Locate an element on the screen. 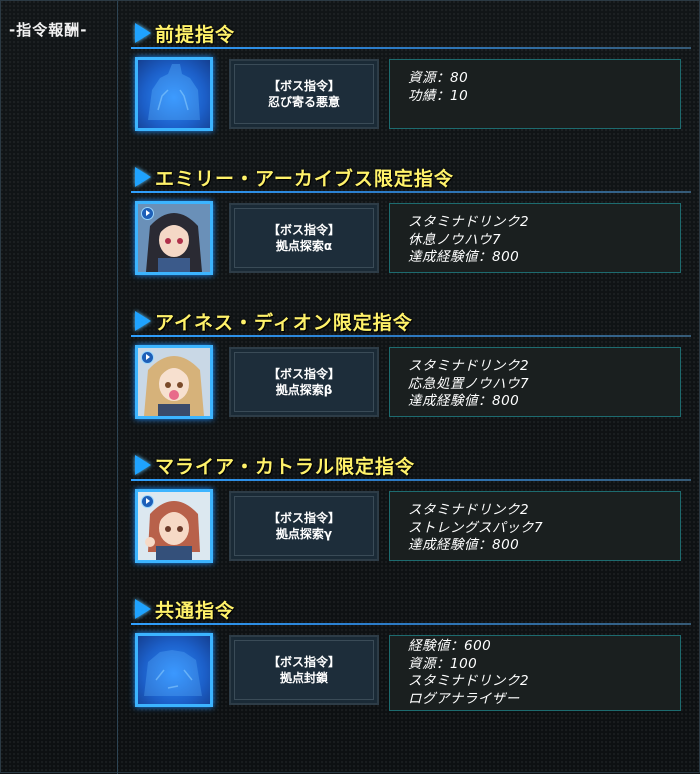 The height and width of the screenshot is (774, 700). reward-box: スタミナドリンク2 応急処置ノウハウ7 達成経験値：800 is located at coordinates (535, 382).